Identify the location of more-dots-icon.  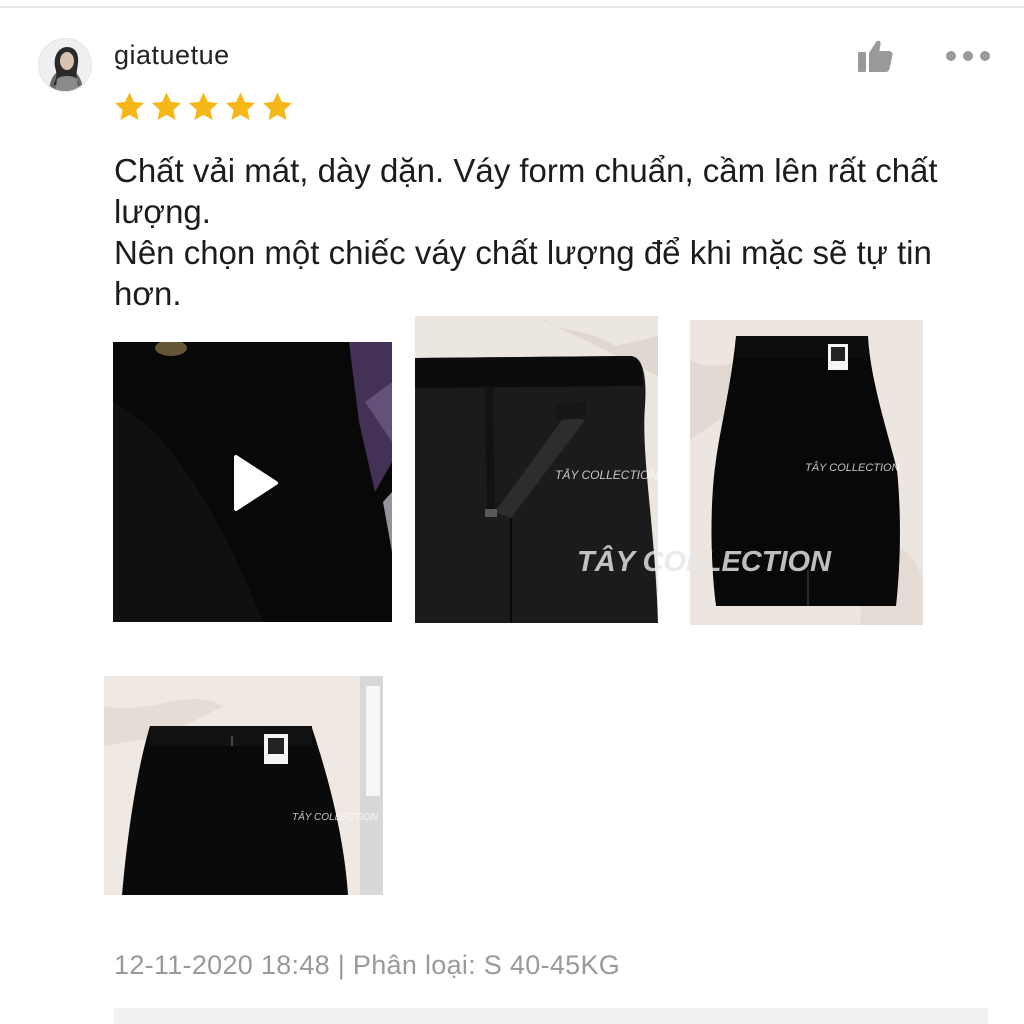
(969, 56).